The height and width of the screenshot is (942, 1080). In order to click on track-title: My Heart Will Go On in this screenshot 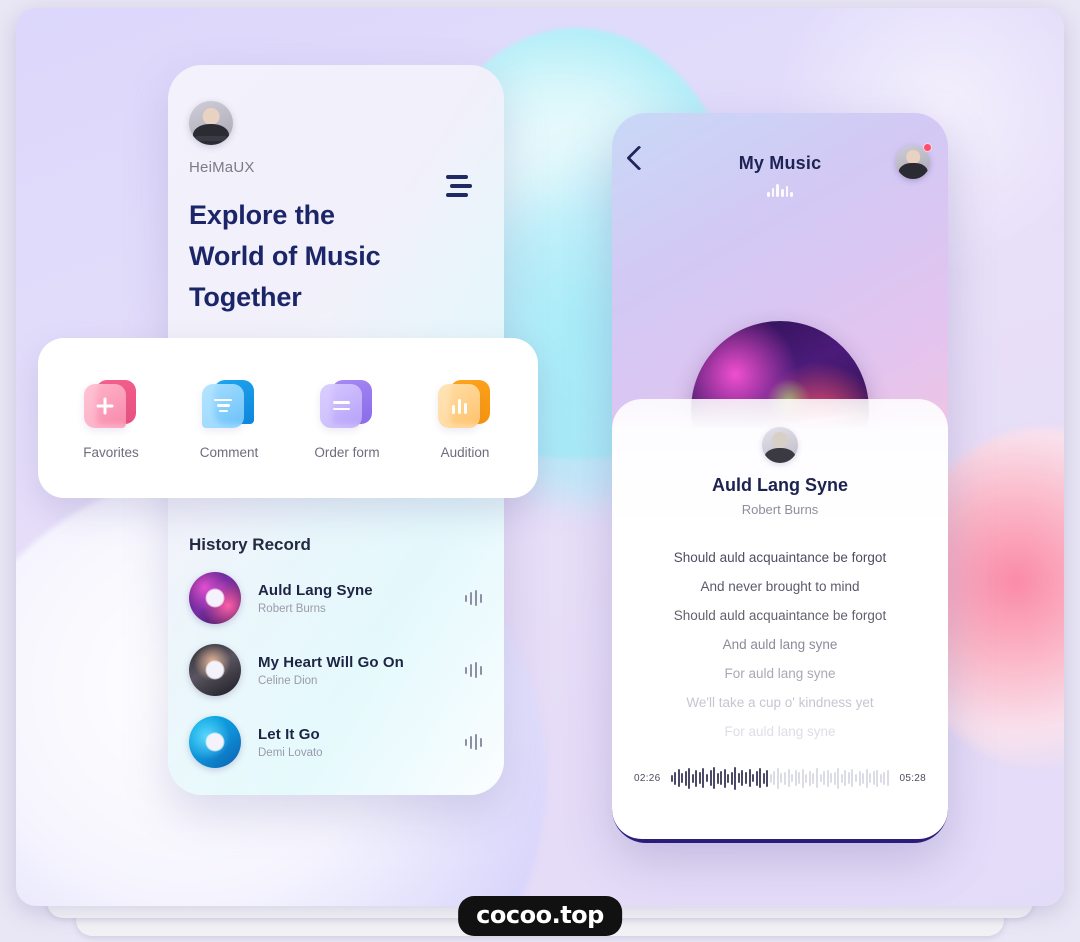, I will do `click(331, 662)`.